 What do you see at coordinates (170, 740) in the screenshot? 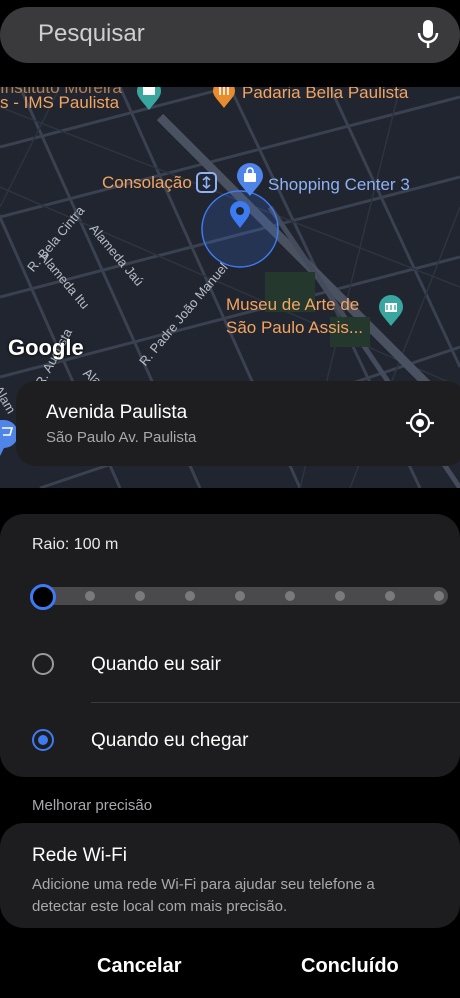
I see `option-arrive-label: Quando eu chegar` at bounding box center [170, 740].